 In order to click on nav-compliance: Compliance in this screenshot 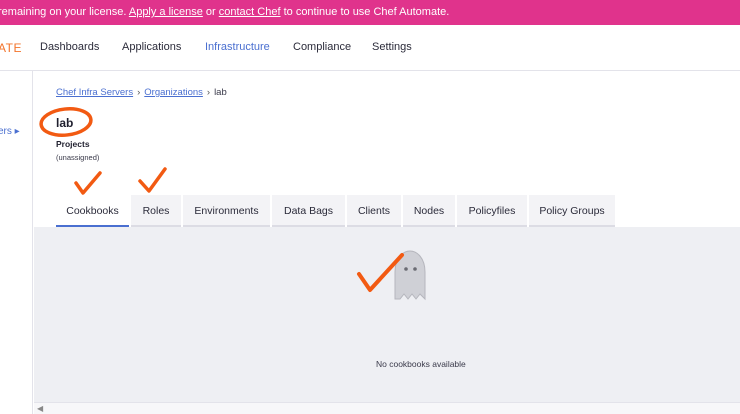, I will do `click(322, 47)`.